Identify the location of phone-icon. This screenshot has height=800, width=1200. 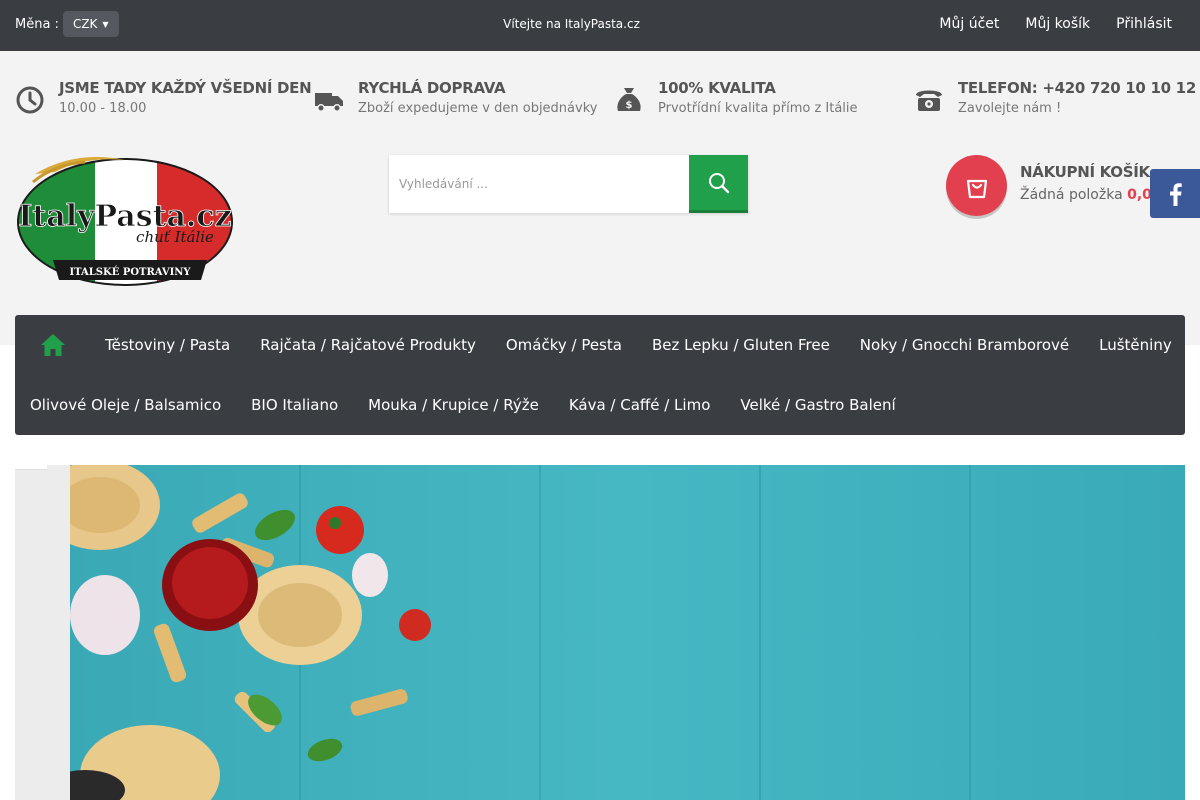
(929, 100).